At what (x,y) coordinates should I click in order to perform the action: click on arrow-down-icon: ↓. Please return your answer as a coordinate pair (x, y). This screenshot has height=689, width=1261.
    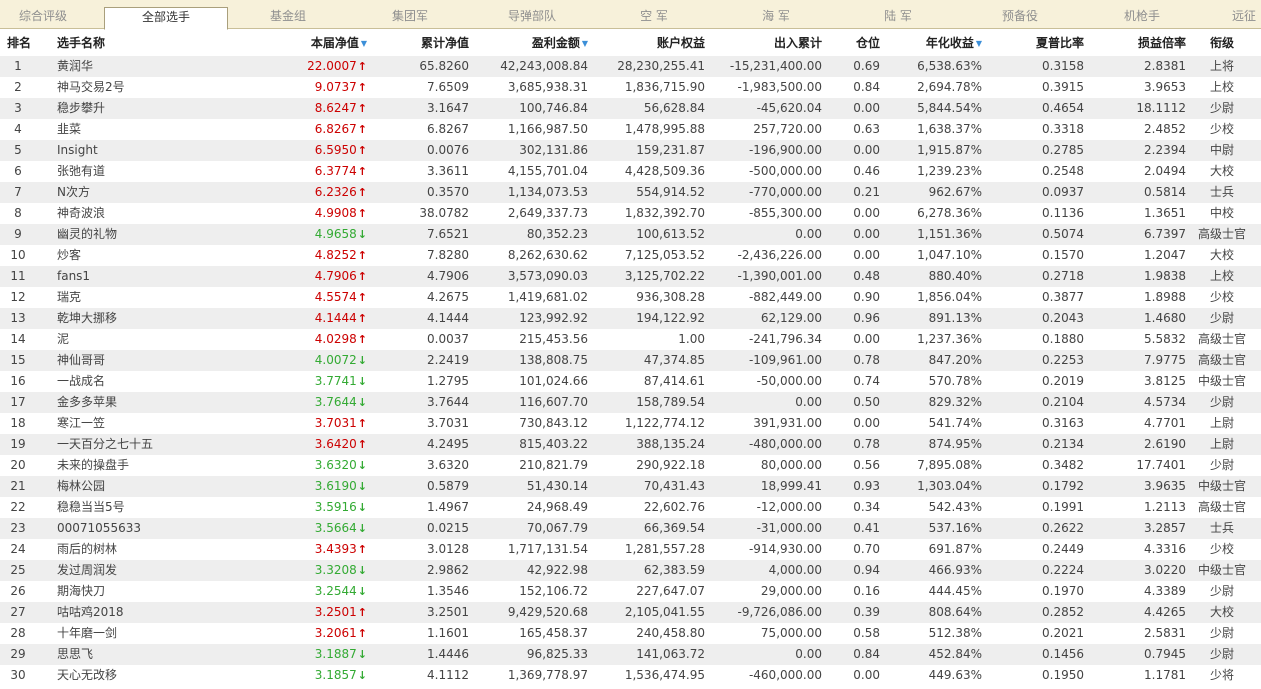
    Looking at the image, I should click on (362, 654).